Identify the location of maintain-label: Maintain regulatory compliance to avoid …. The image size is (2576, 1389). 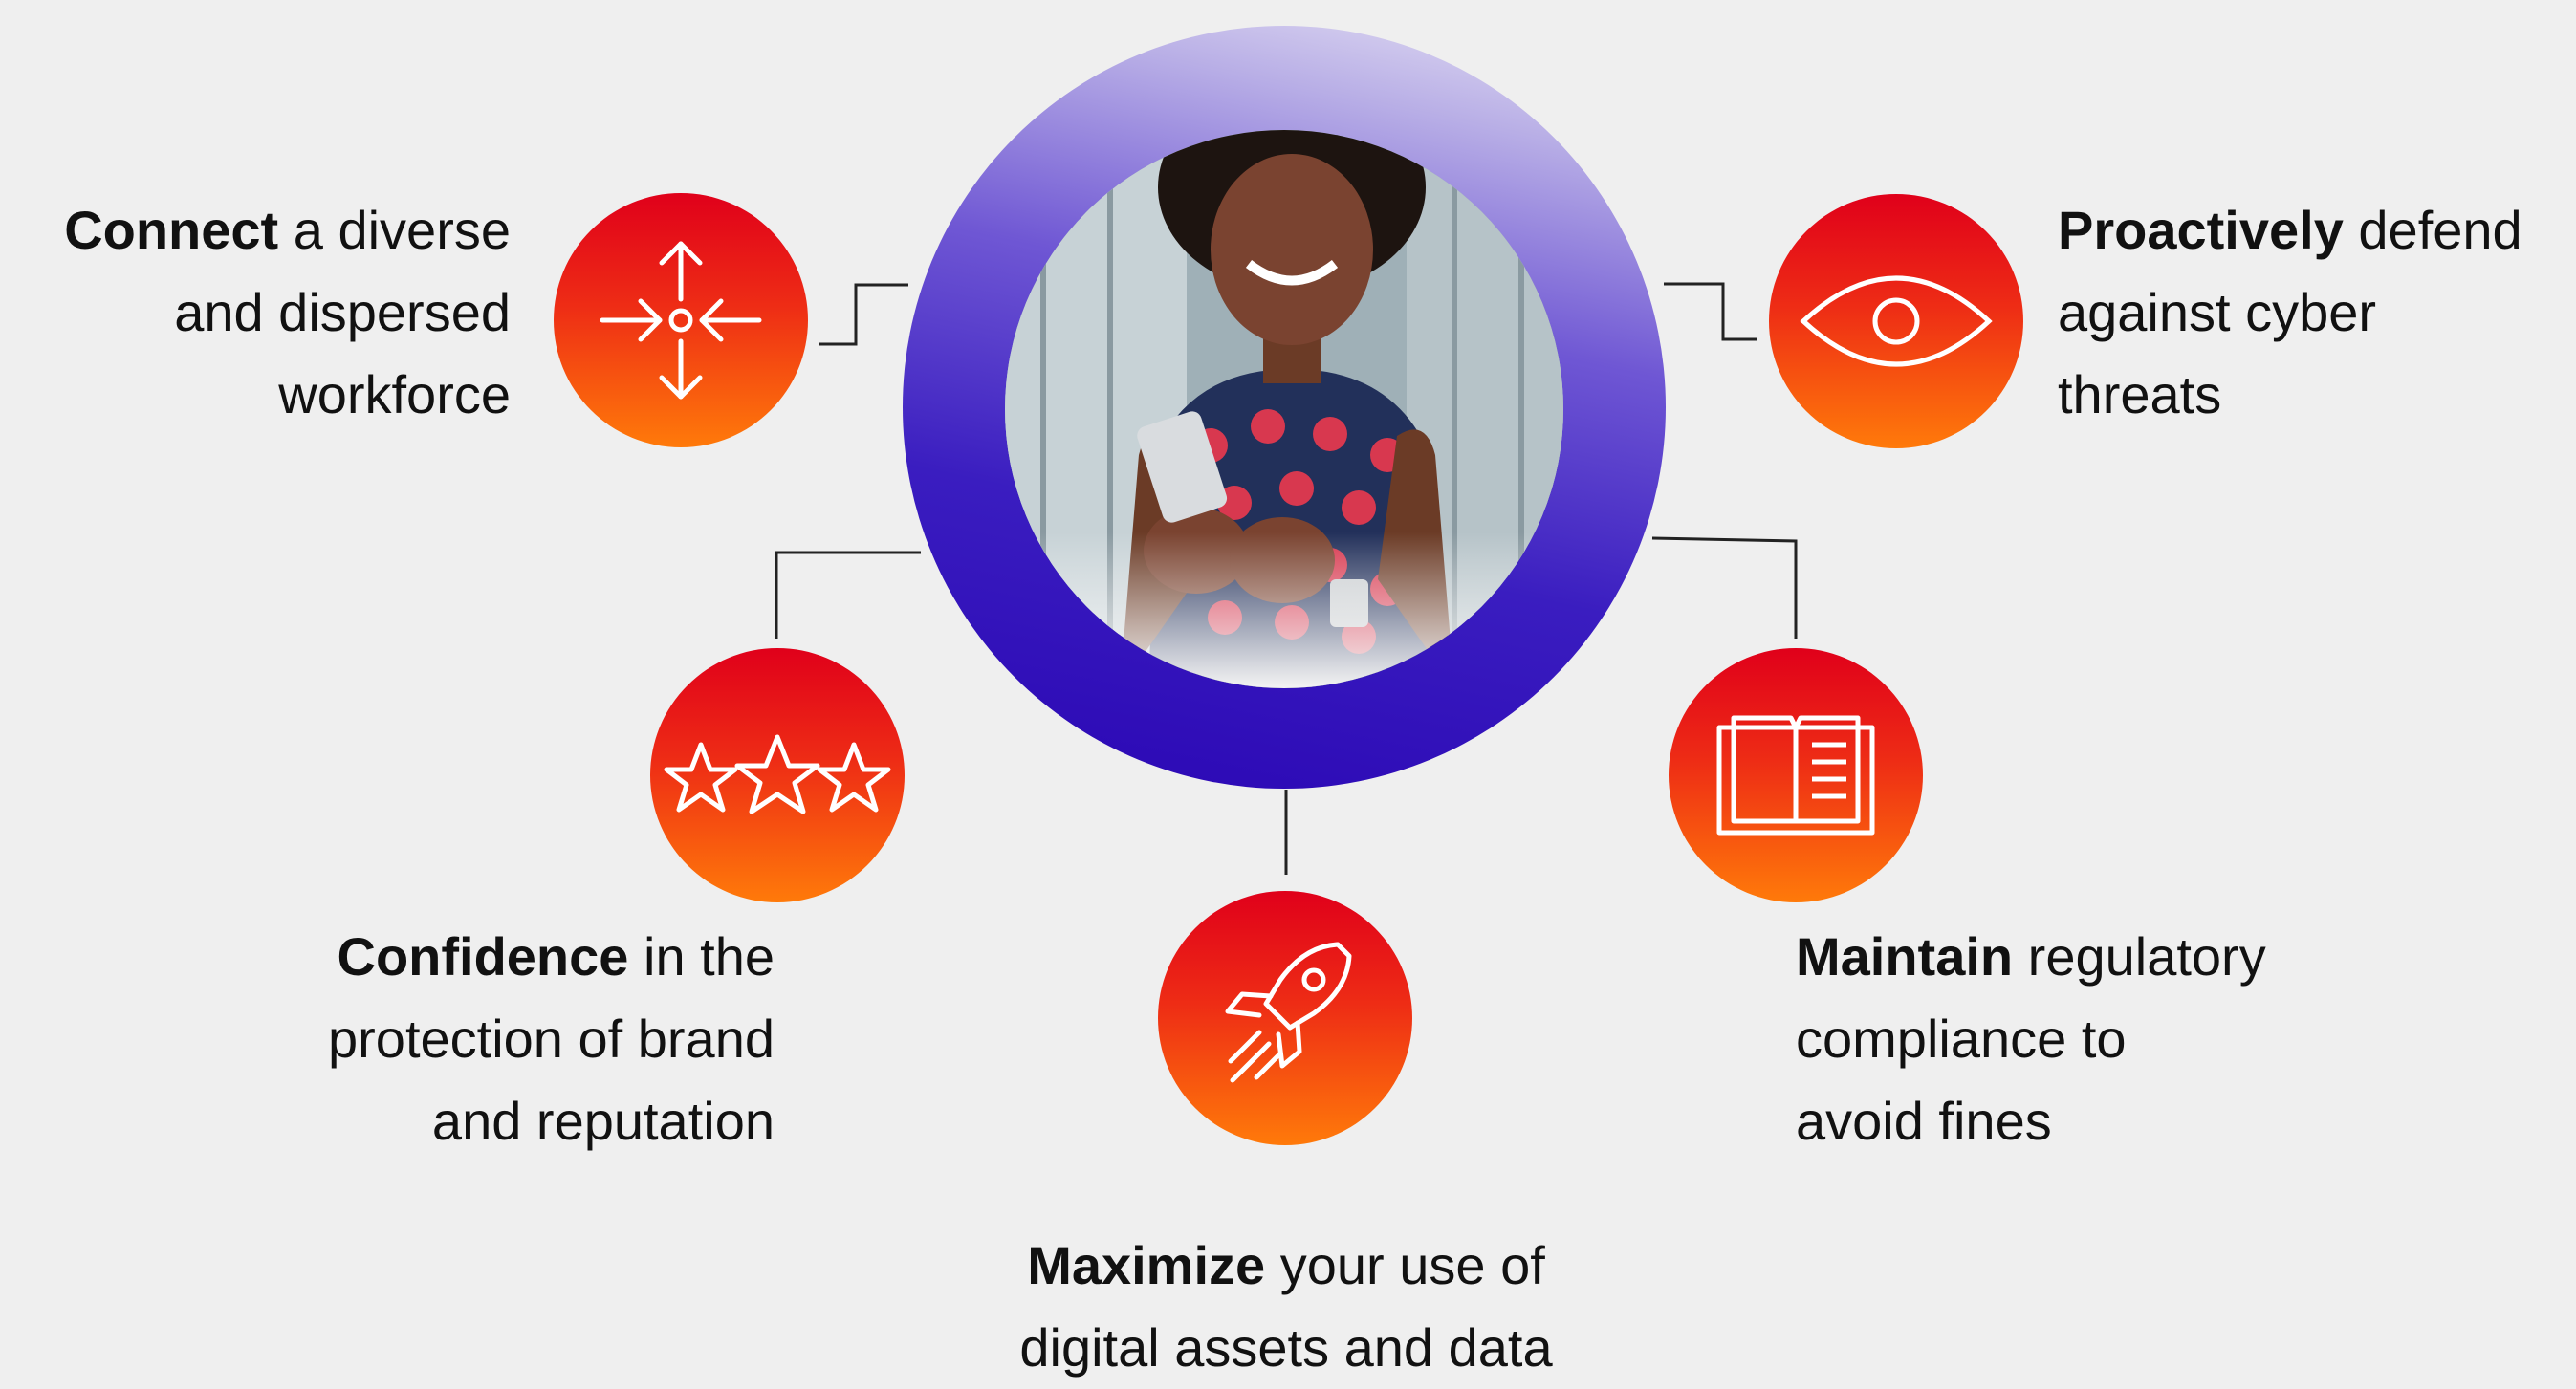
(2031, 1039).